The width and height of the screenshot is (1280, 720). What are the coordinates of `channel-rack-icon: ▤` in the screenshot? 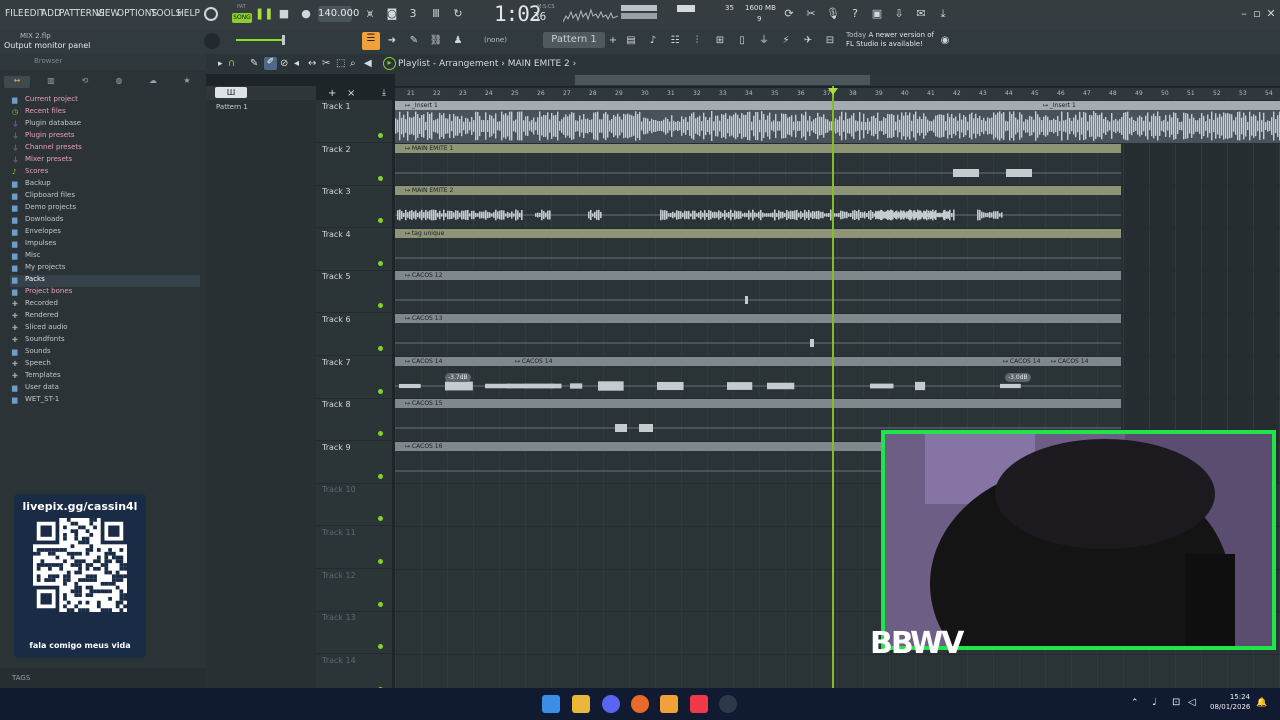 It's located at (631, 41).